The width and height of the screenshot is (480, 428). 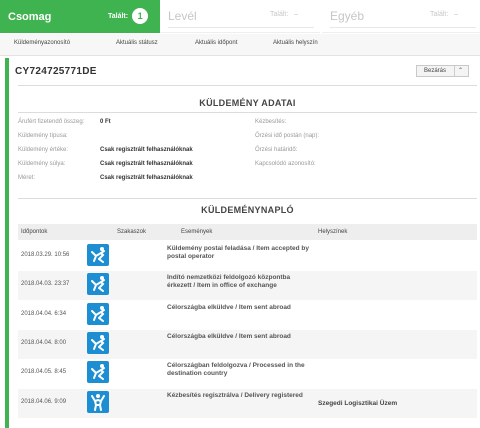 What do you see at coordinates (296, 14) in the screenshot?
I see `tab-level-count-value: –` at bounding box center [296, 14].